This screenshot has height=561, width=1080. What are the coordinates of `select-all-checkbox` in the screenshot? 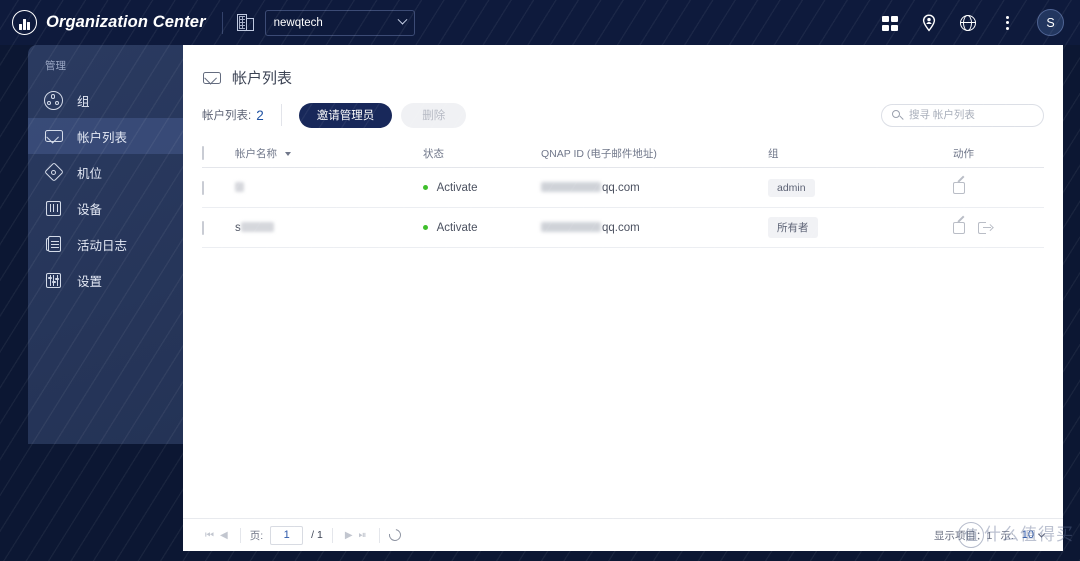 It's located at (203, 153).